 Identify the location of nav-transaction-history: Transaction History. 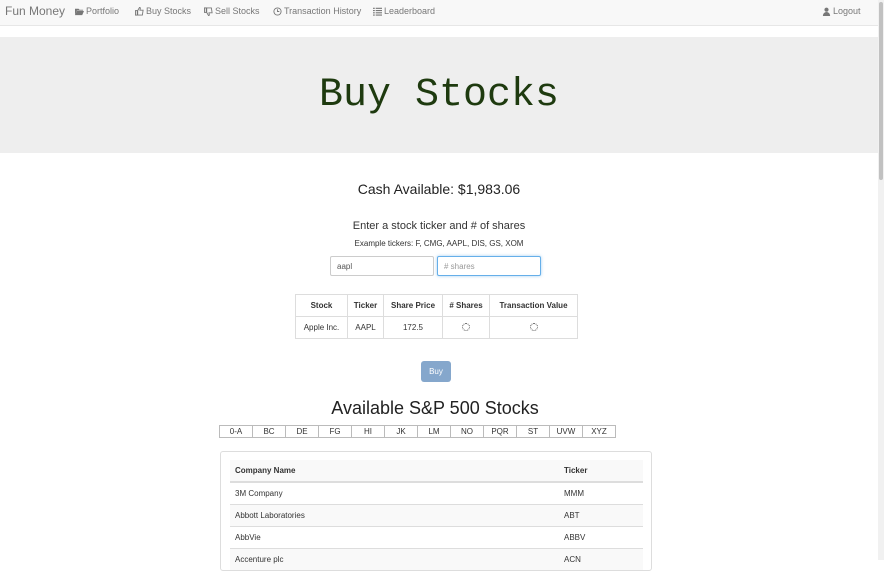
(317, 11).